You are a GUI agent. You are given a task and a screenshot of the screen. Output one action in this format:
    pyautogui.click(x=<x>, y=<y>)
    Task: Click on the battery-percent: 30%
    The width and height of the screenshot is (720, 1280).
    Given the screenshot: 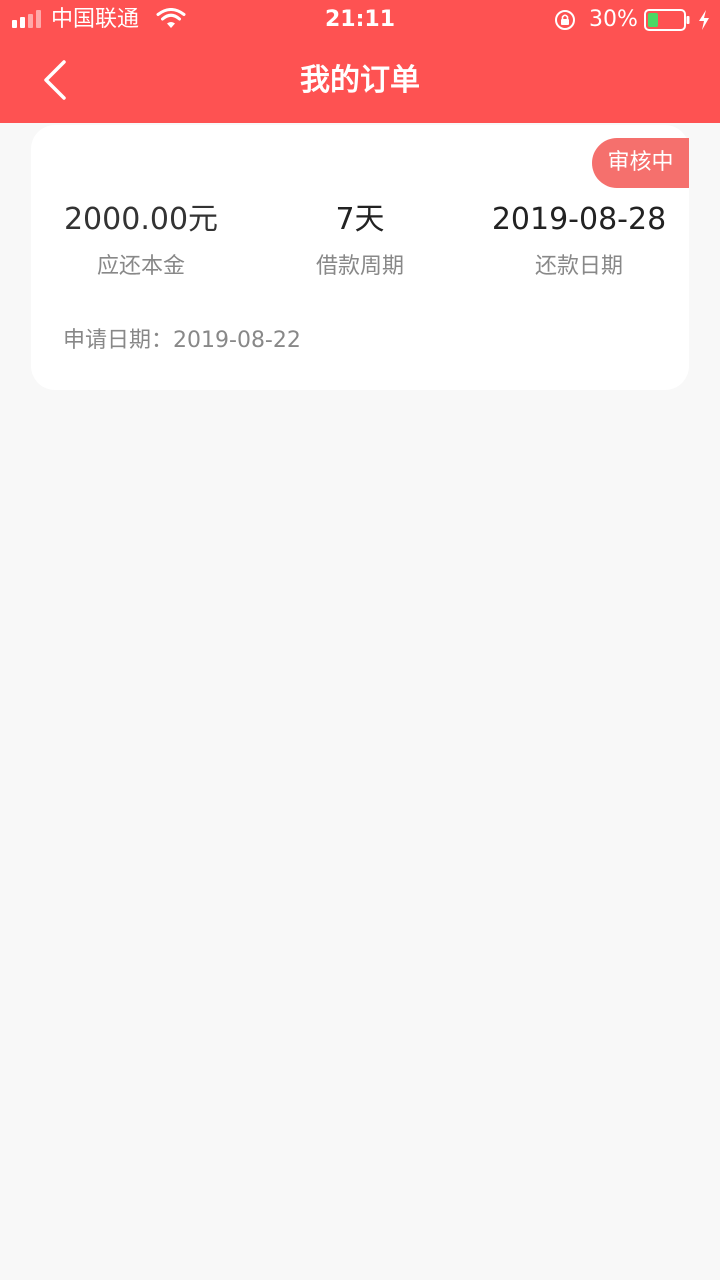 What is the action you would take?
    pyautogui.click(x=613, y=19)
    